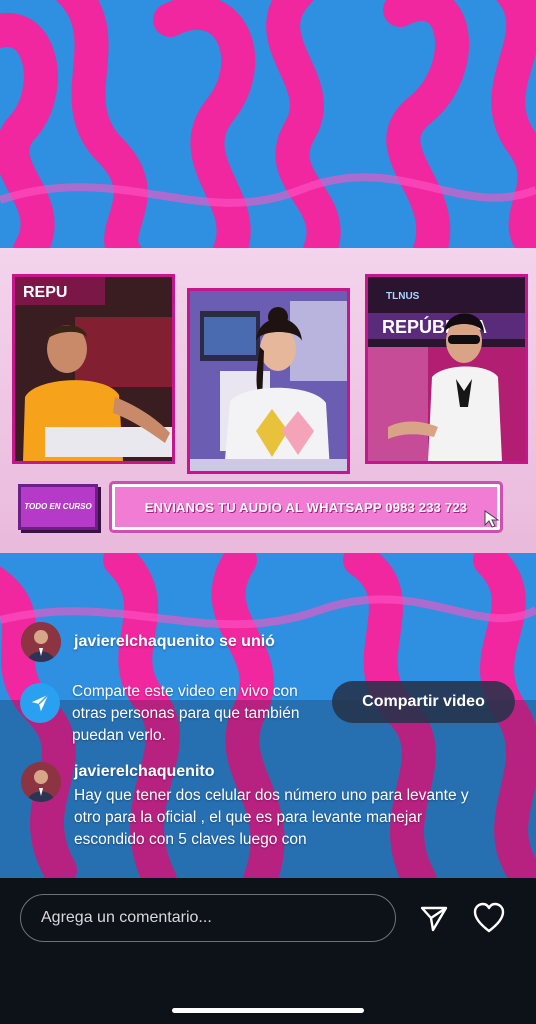 This screenshot has height=1024, width=536. I want to click on camera-panel-center, so click(268, 381).